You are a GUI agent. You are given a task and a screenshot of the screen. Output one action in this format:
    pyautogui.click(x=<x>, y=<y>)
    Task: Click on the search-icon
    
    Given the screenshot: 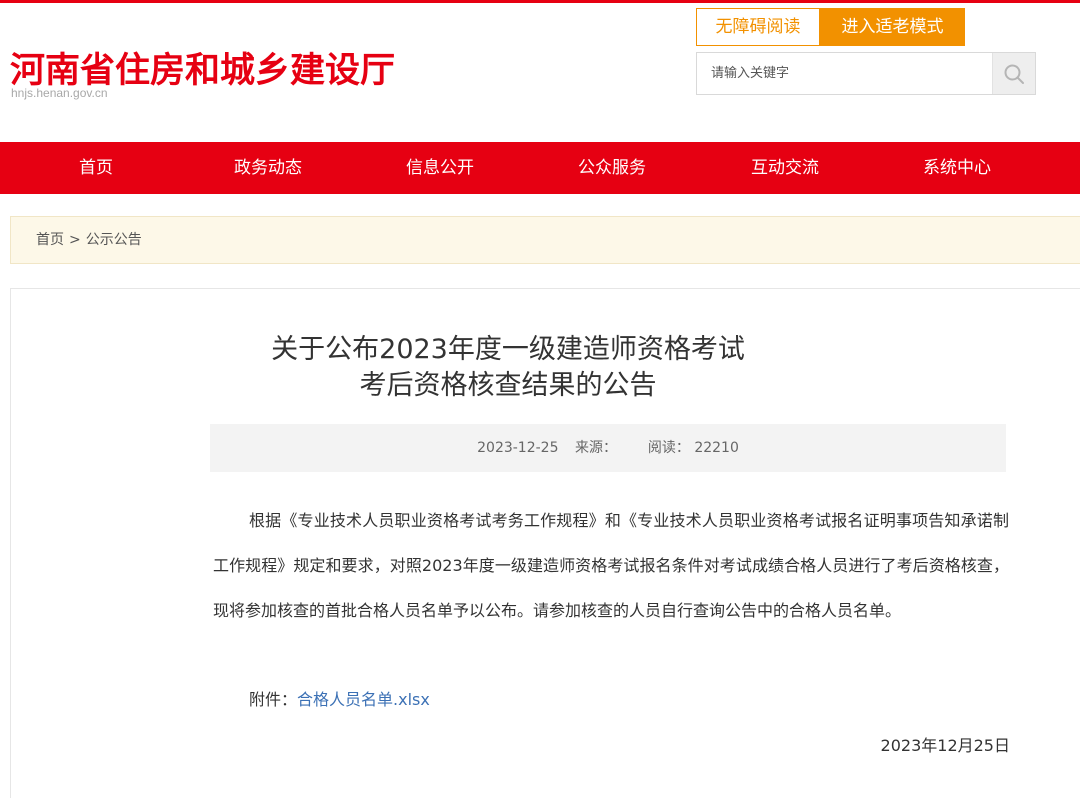 What is the action you would take?
    pyautogui.click(x=1014, y=74)
    